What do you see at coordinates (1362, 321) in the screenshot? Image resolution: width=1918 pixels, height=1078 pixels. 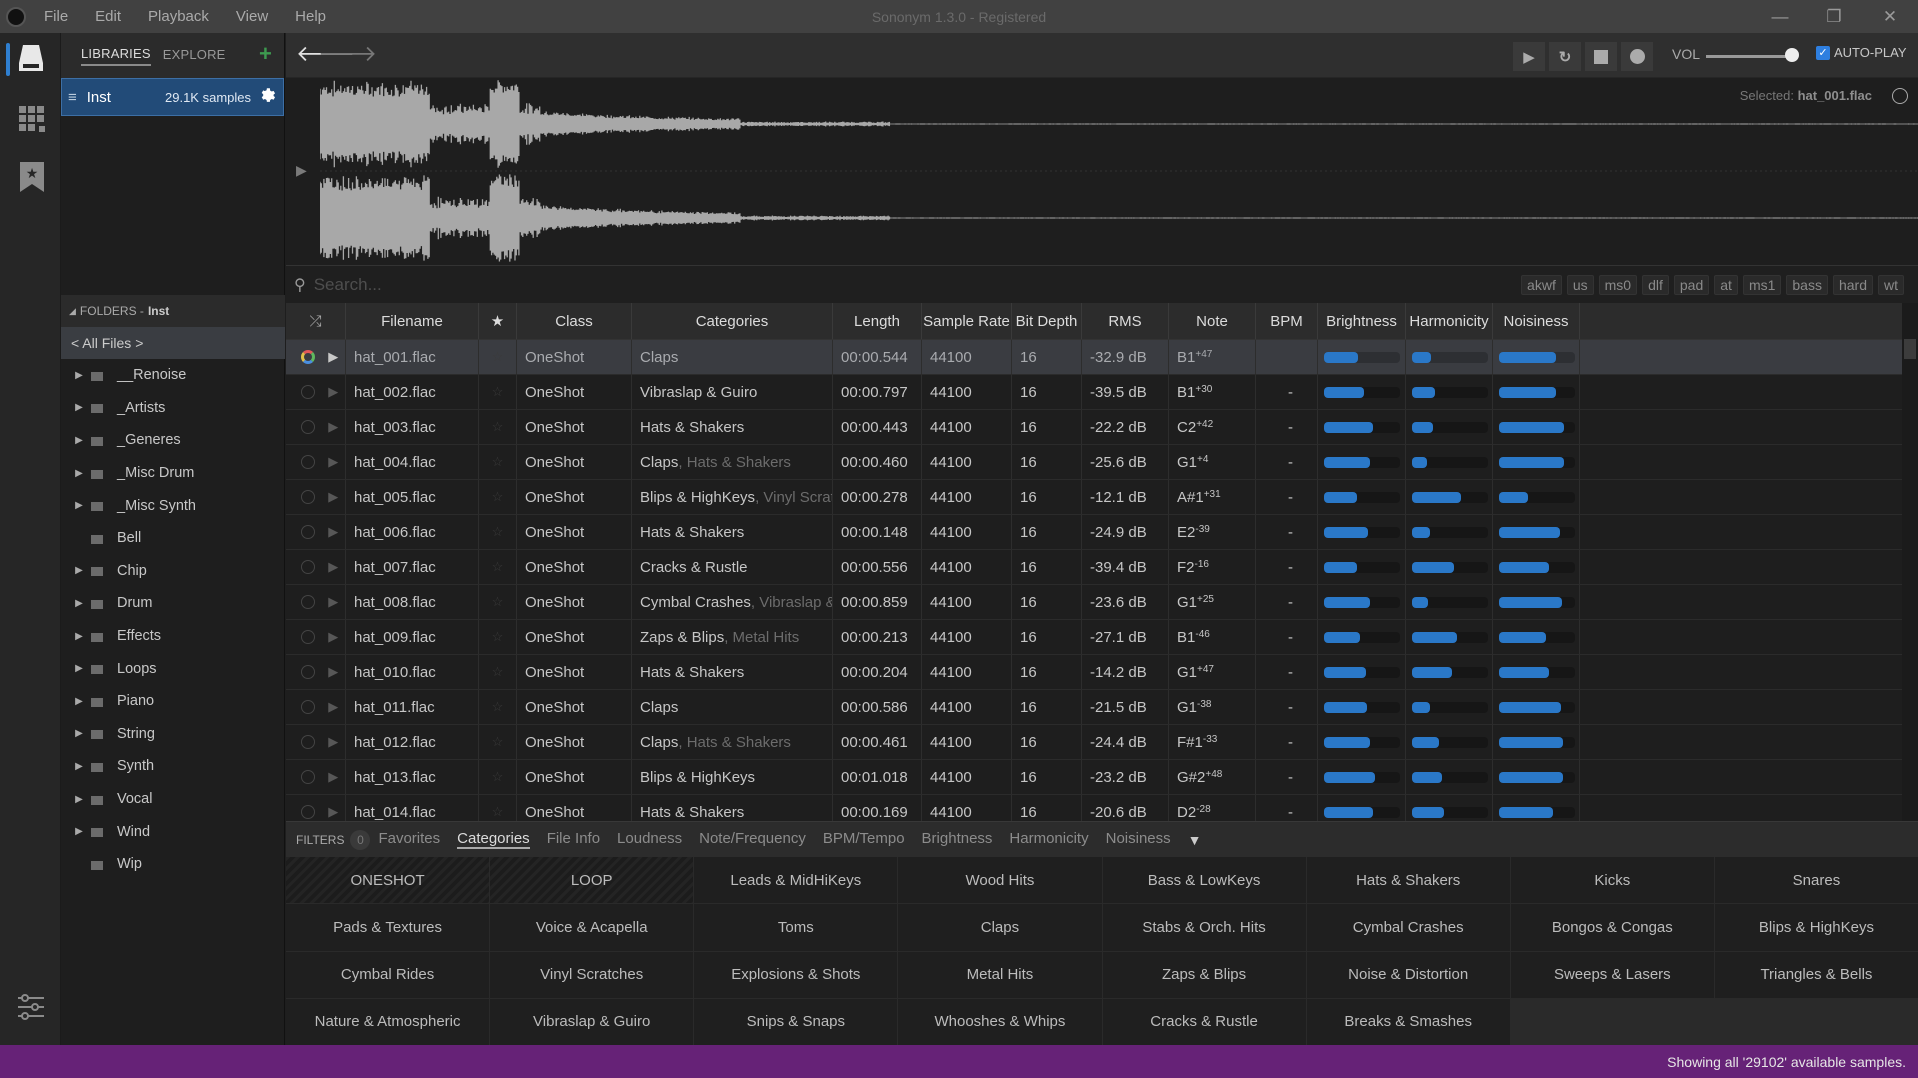 I see `col-brightness: Brightness` at bounding box center [1362, 321].